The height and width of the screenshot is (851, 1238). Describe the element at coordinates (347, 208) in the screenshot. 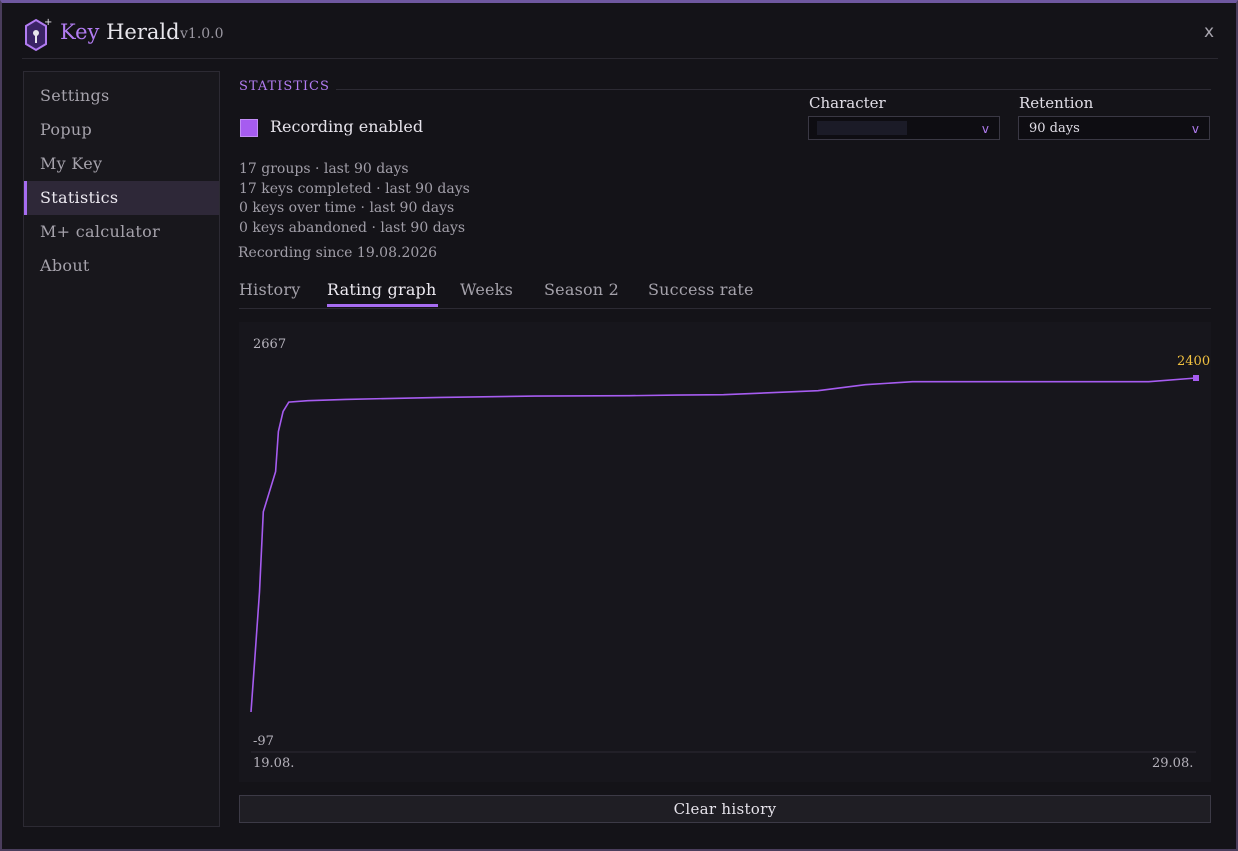

I see `stat-keys-over-time: 0 keys over time · last 90 days` at that location.